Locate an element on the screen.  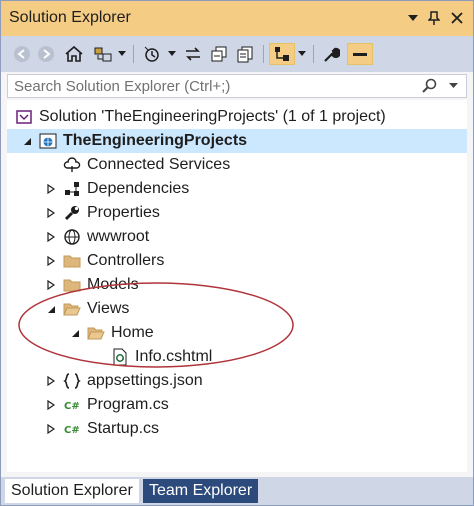
wrench-icon is located at coordinates (72, 213).